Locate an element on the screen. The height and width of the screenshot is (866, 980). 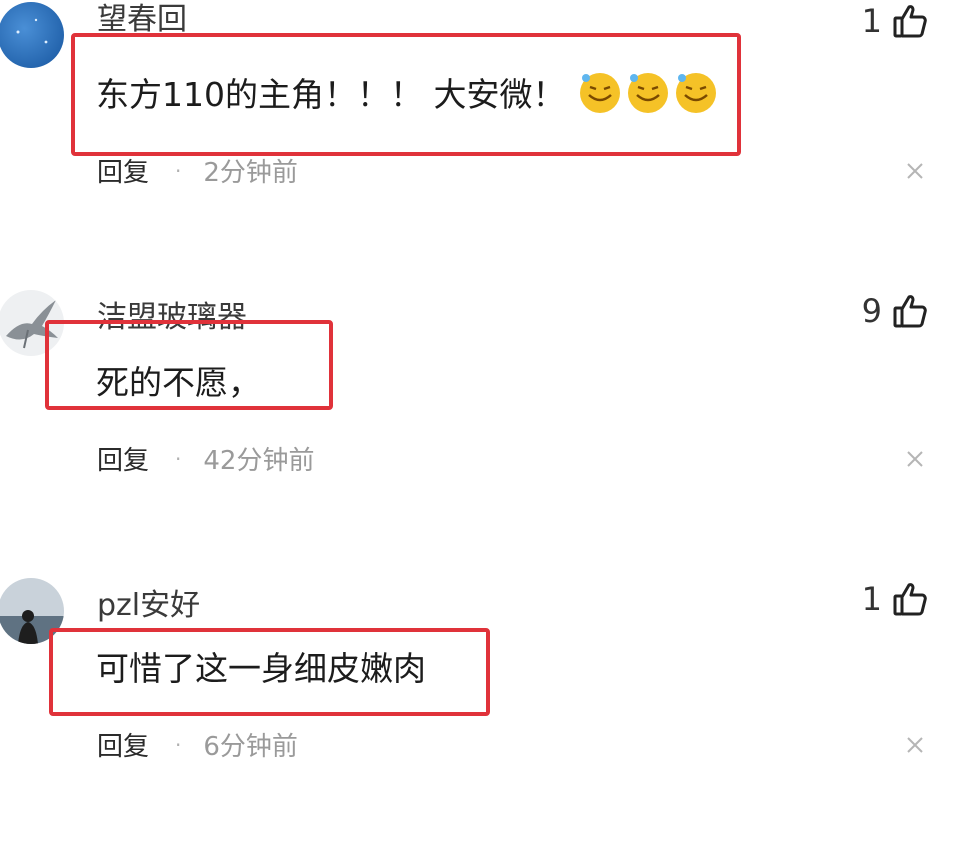
comment-body: 东方110的主角！！！ 大安微！ is located at coordinates (407, 92).